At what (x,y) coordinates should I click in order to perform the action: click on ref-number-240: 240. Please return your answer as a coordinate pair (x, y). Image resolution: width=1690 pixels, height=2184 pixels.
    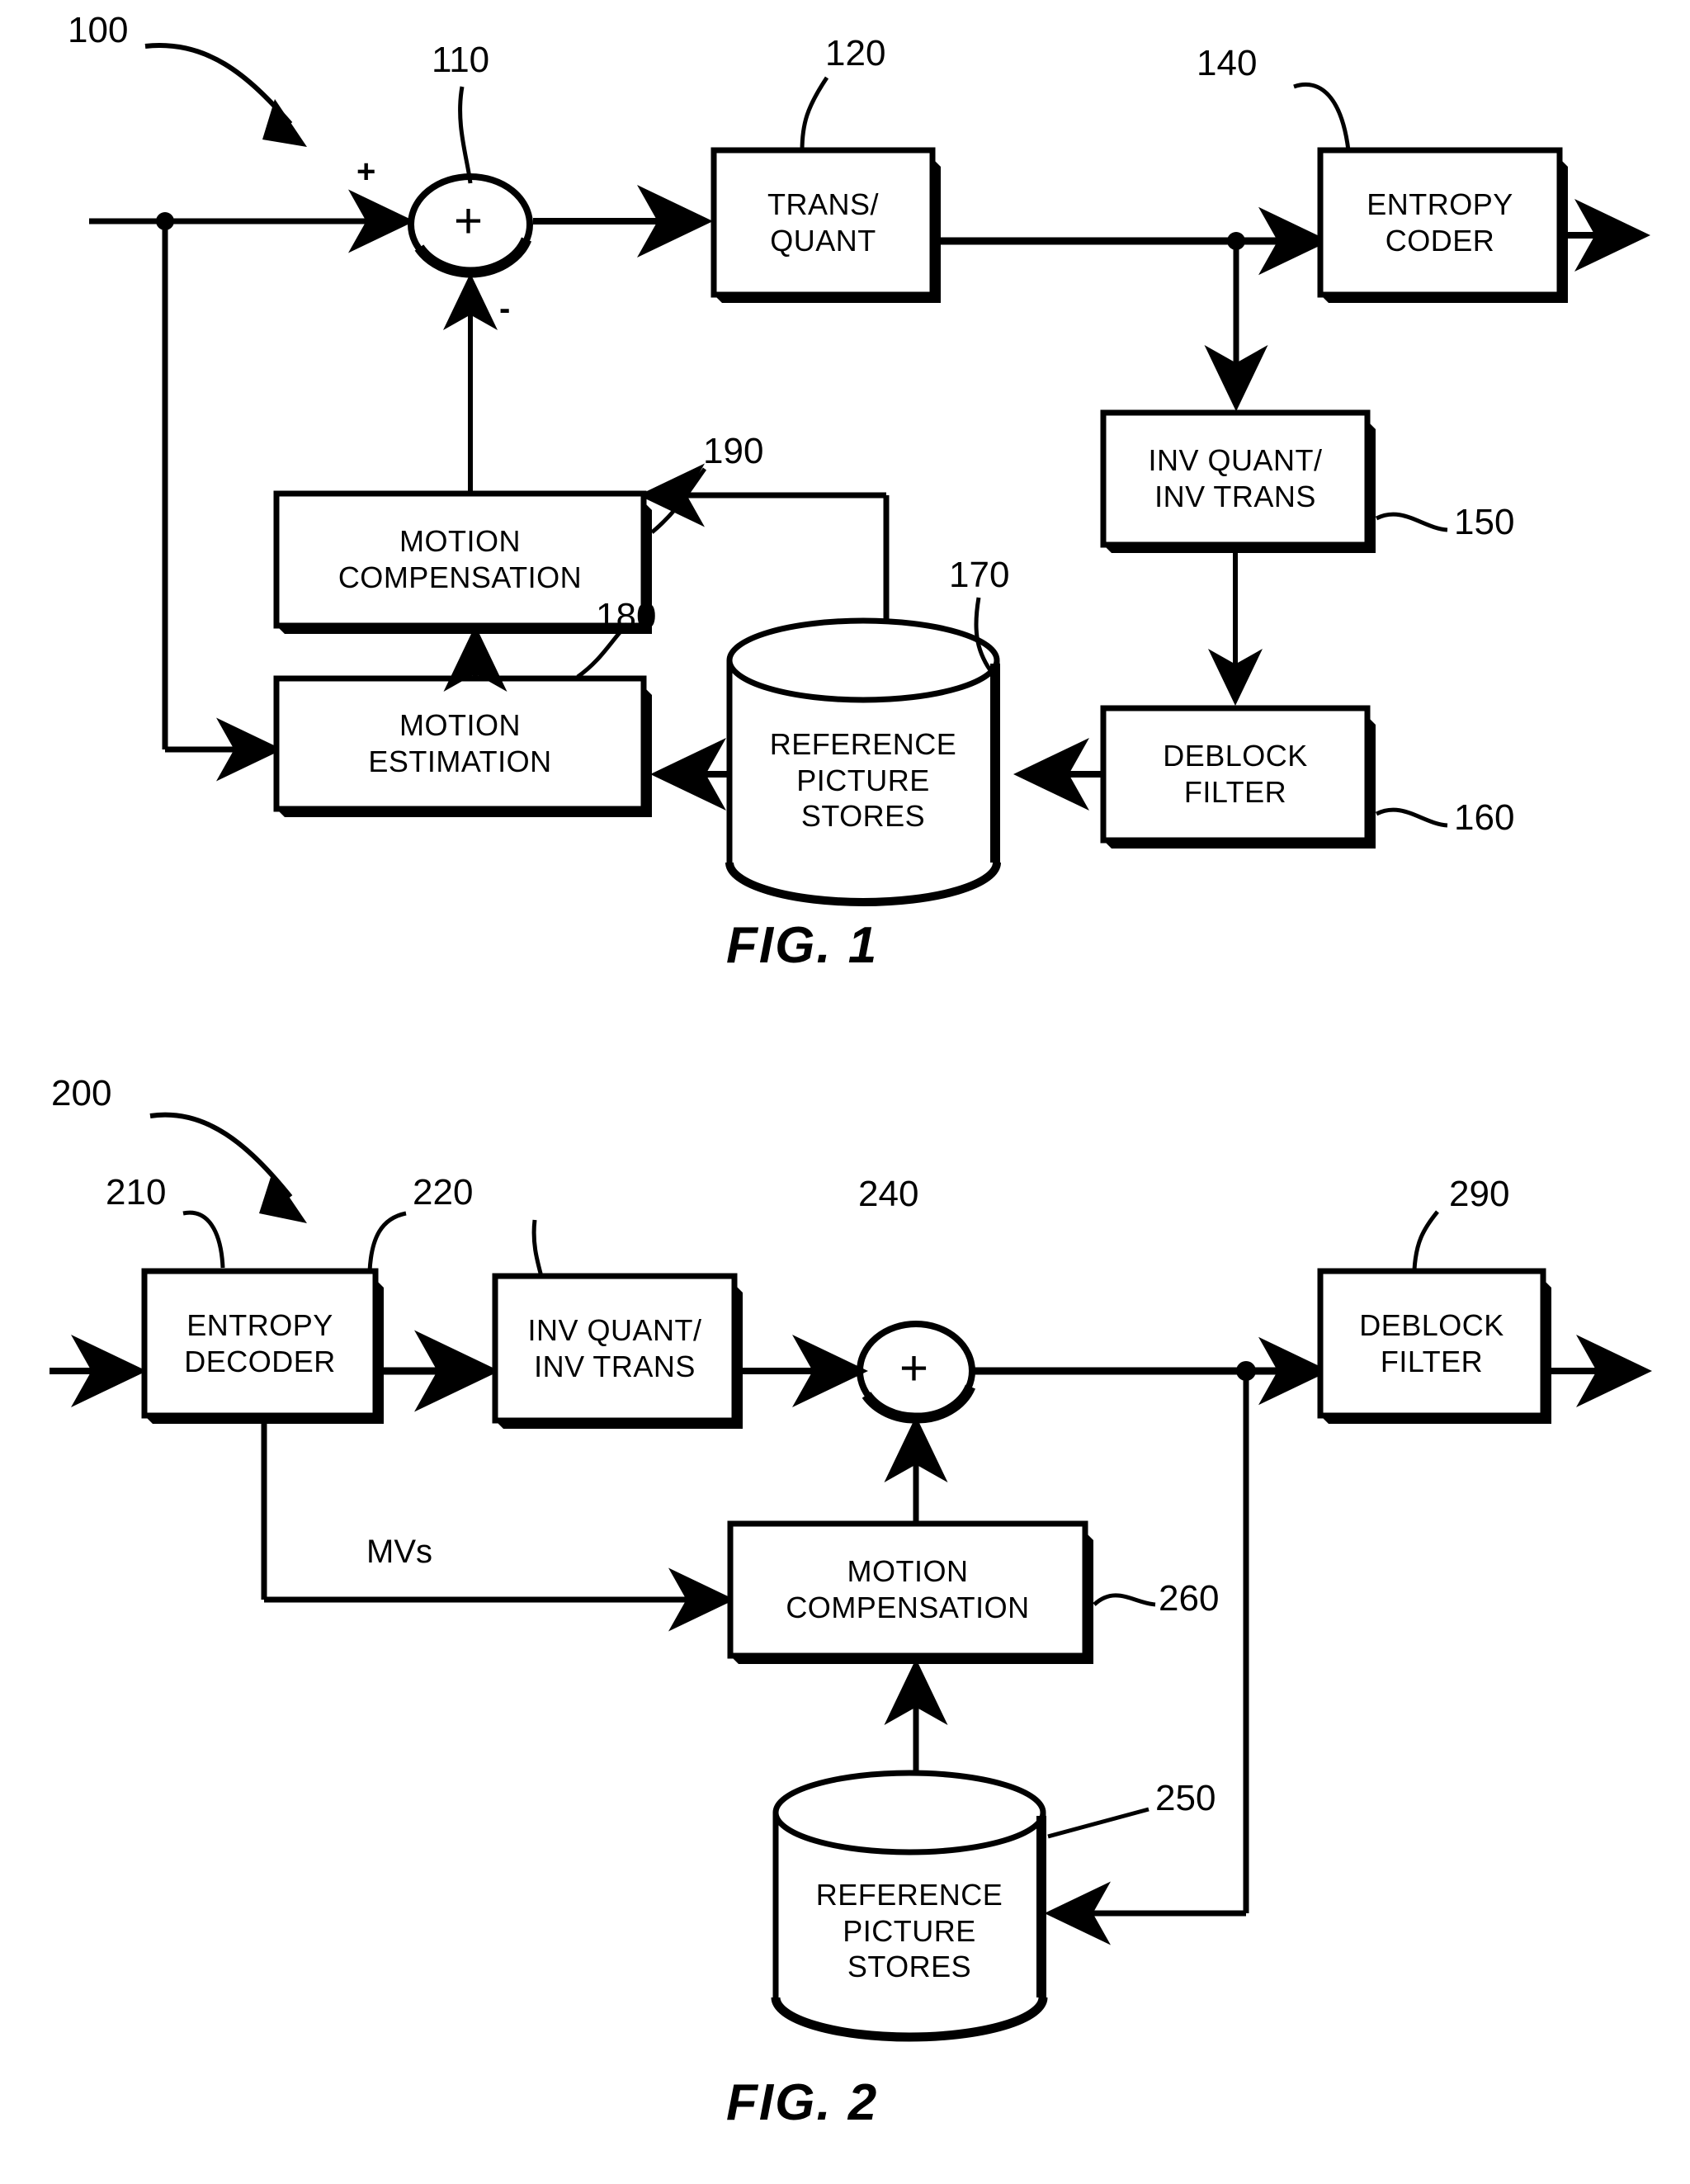
    Looking at the image, I should click on (889, 1194).